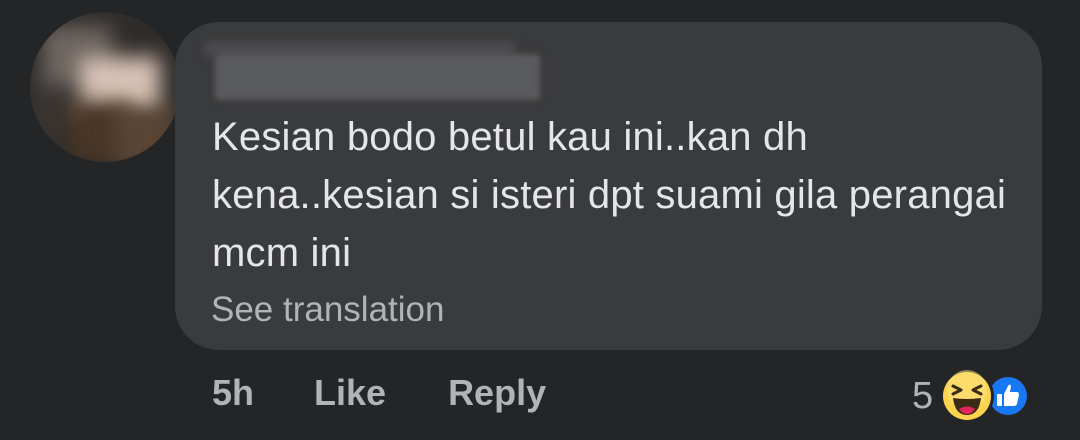 This screenshot has height=440, width=1080. I want to click on avatar, so click(105, 87).